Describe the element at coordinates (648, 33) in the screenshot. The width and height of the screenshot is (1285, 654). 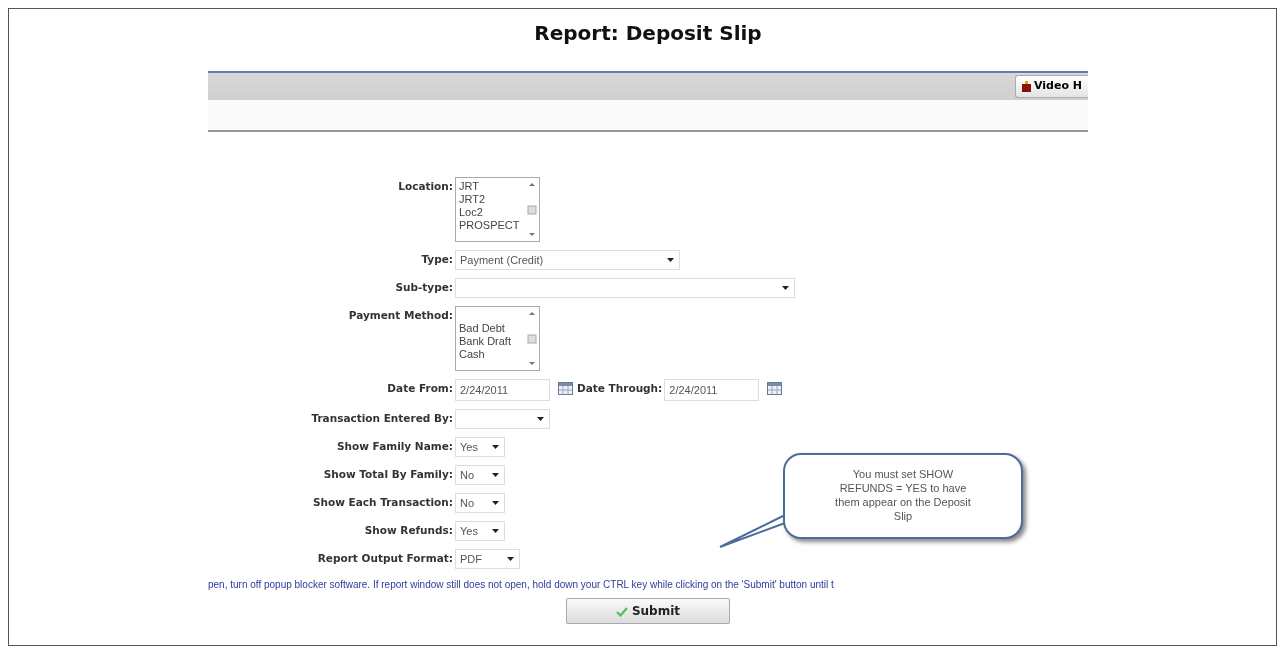
I see `page-title: Report: Deposit Slip` at that location.